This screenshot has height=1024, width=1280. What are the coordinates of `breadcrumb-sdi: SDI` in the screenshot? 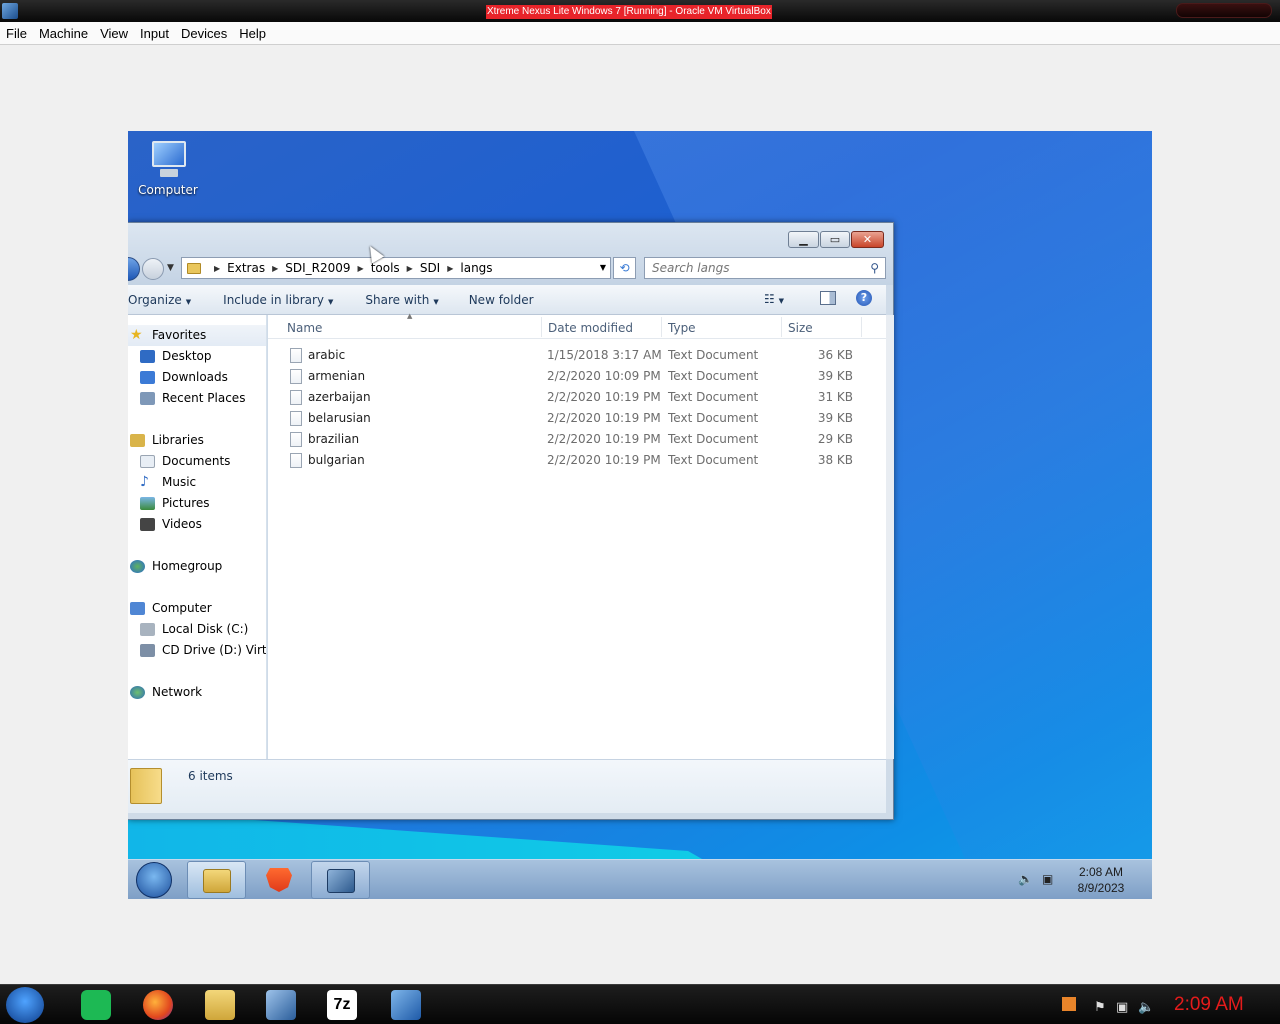 It's located at (430, 268).